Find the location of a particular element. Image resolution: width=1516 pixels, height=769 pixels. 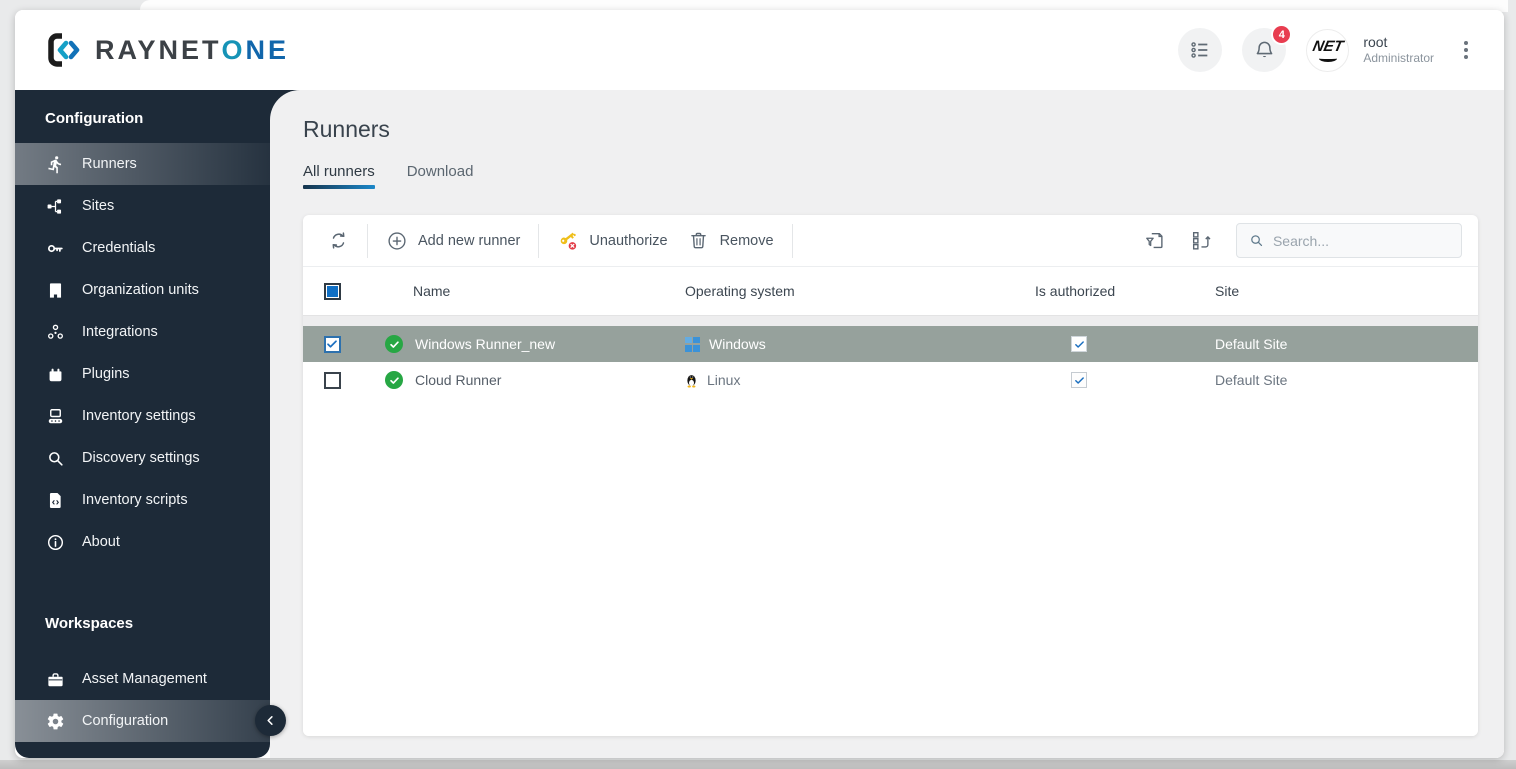

header-actions: 4 NET root Administrator is located at coordinates (1328, 48).